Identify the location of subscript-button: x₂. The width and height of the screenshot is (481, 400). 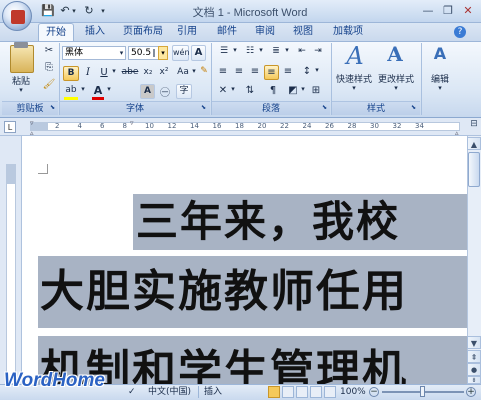
(148, 72).